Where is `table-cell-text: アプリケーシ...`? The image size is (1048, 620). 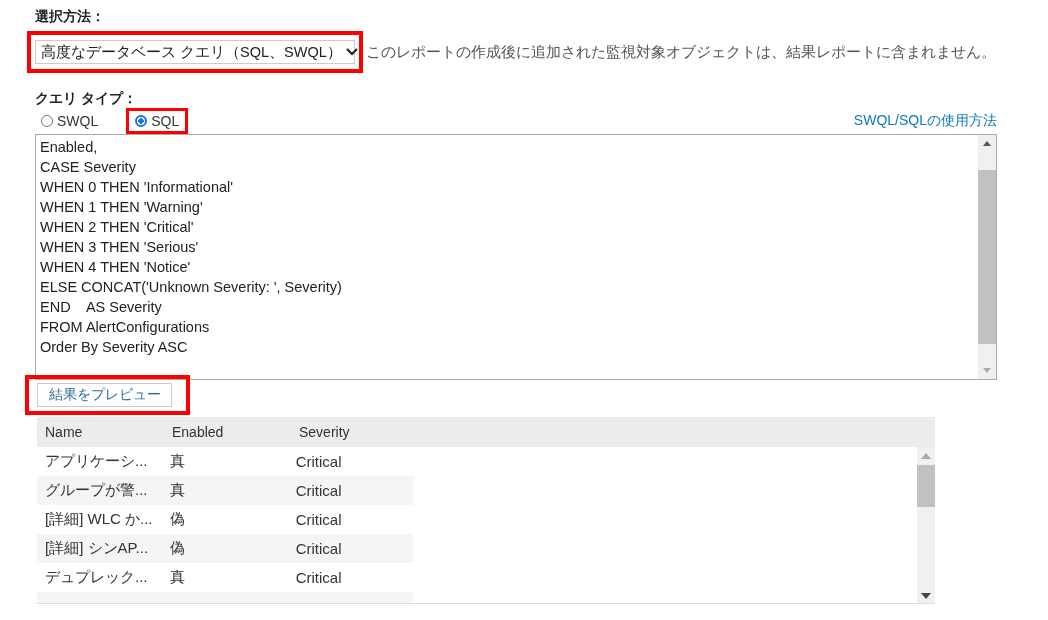
table-cell-text: アプリケーシ... is located at coordinates (96, 461).